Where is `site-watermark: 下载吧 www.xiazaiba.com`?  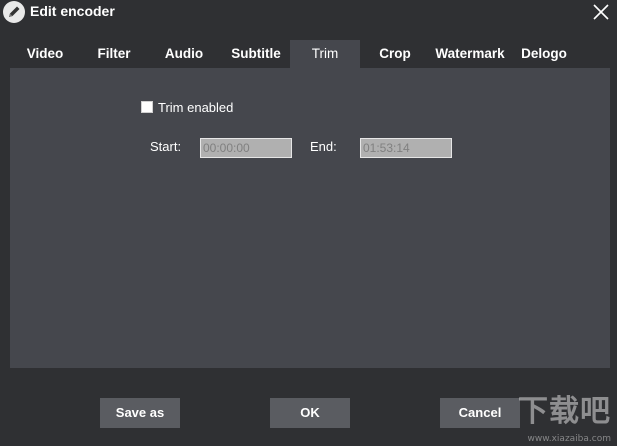 site-watermark: 下载吧 www.xiazaiba.com is located at coordinates (551, 414).